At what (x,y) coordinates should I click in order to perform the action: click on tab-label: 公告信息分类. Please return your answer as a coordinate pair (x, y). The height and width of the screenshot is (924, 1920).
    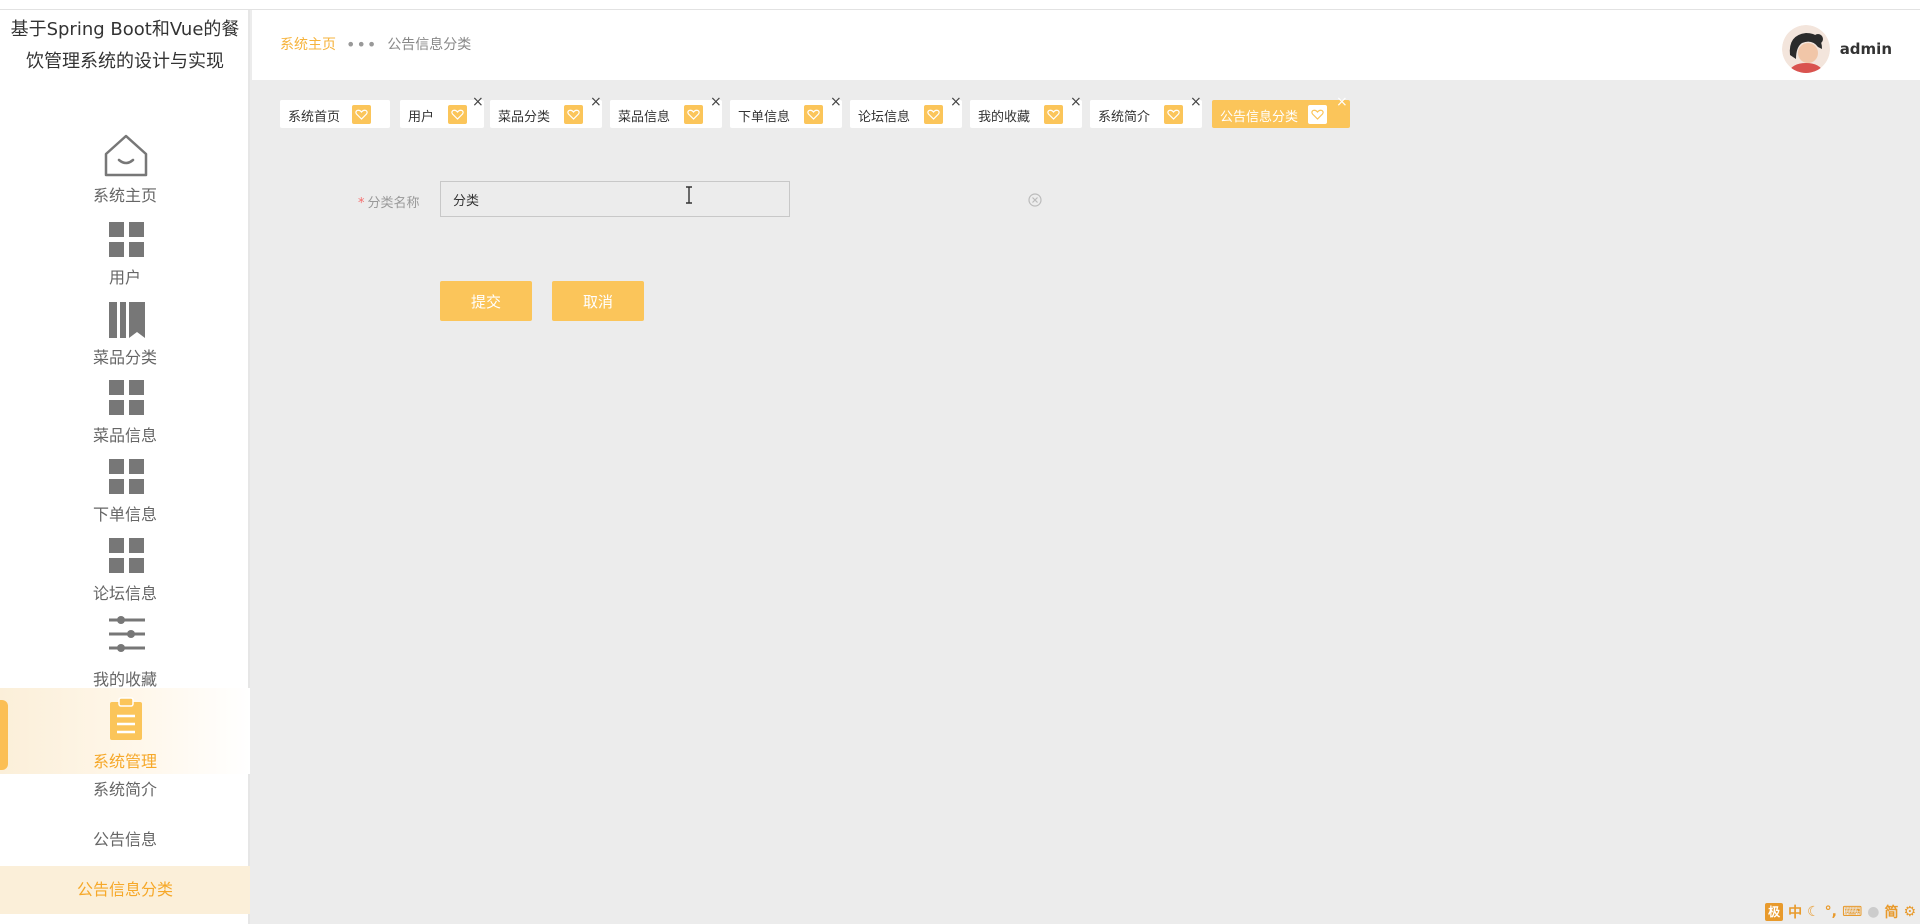
    Looking at the image, I should click on (1259, 117).